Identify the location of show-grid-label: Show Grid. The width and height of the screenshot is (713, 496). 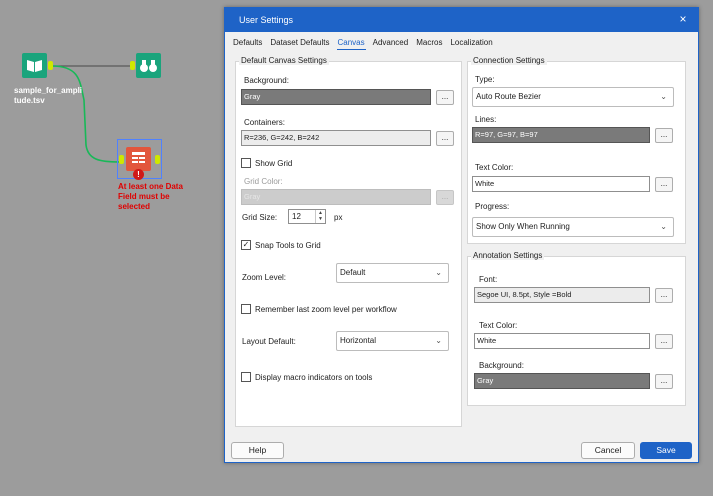
(274, 163).